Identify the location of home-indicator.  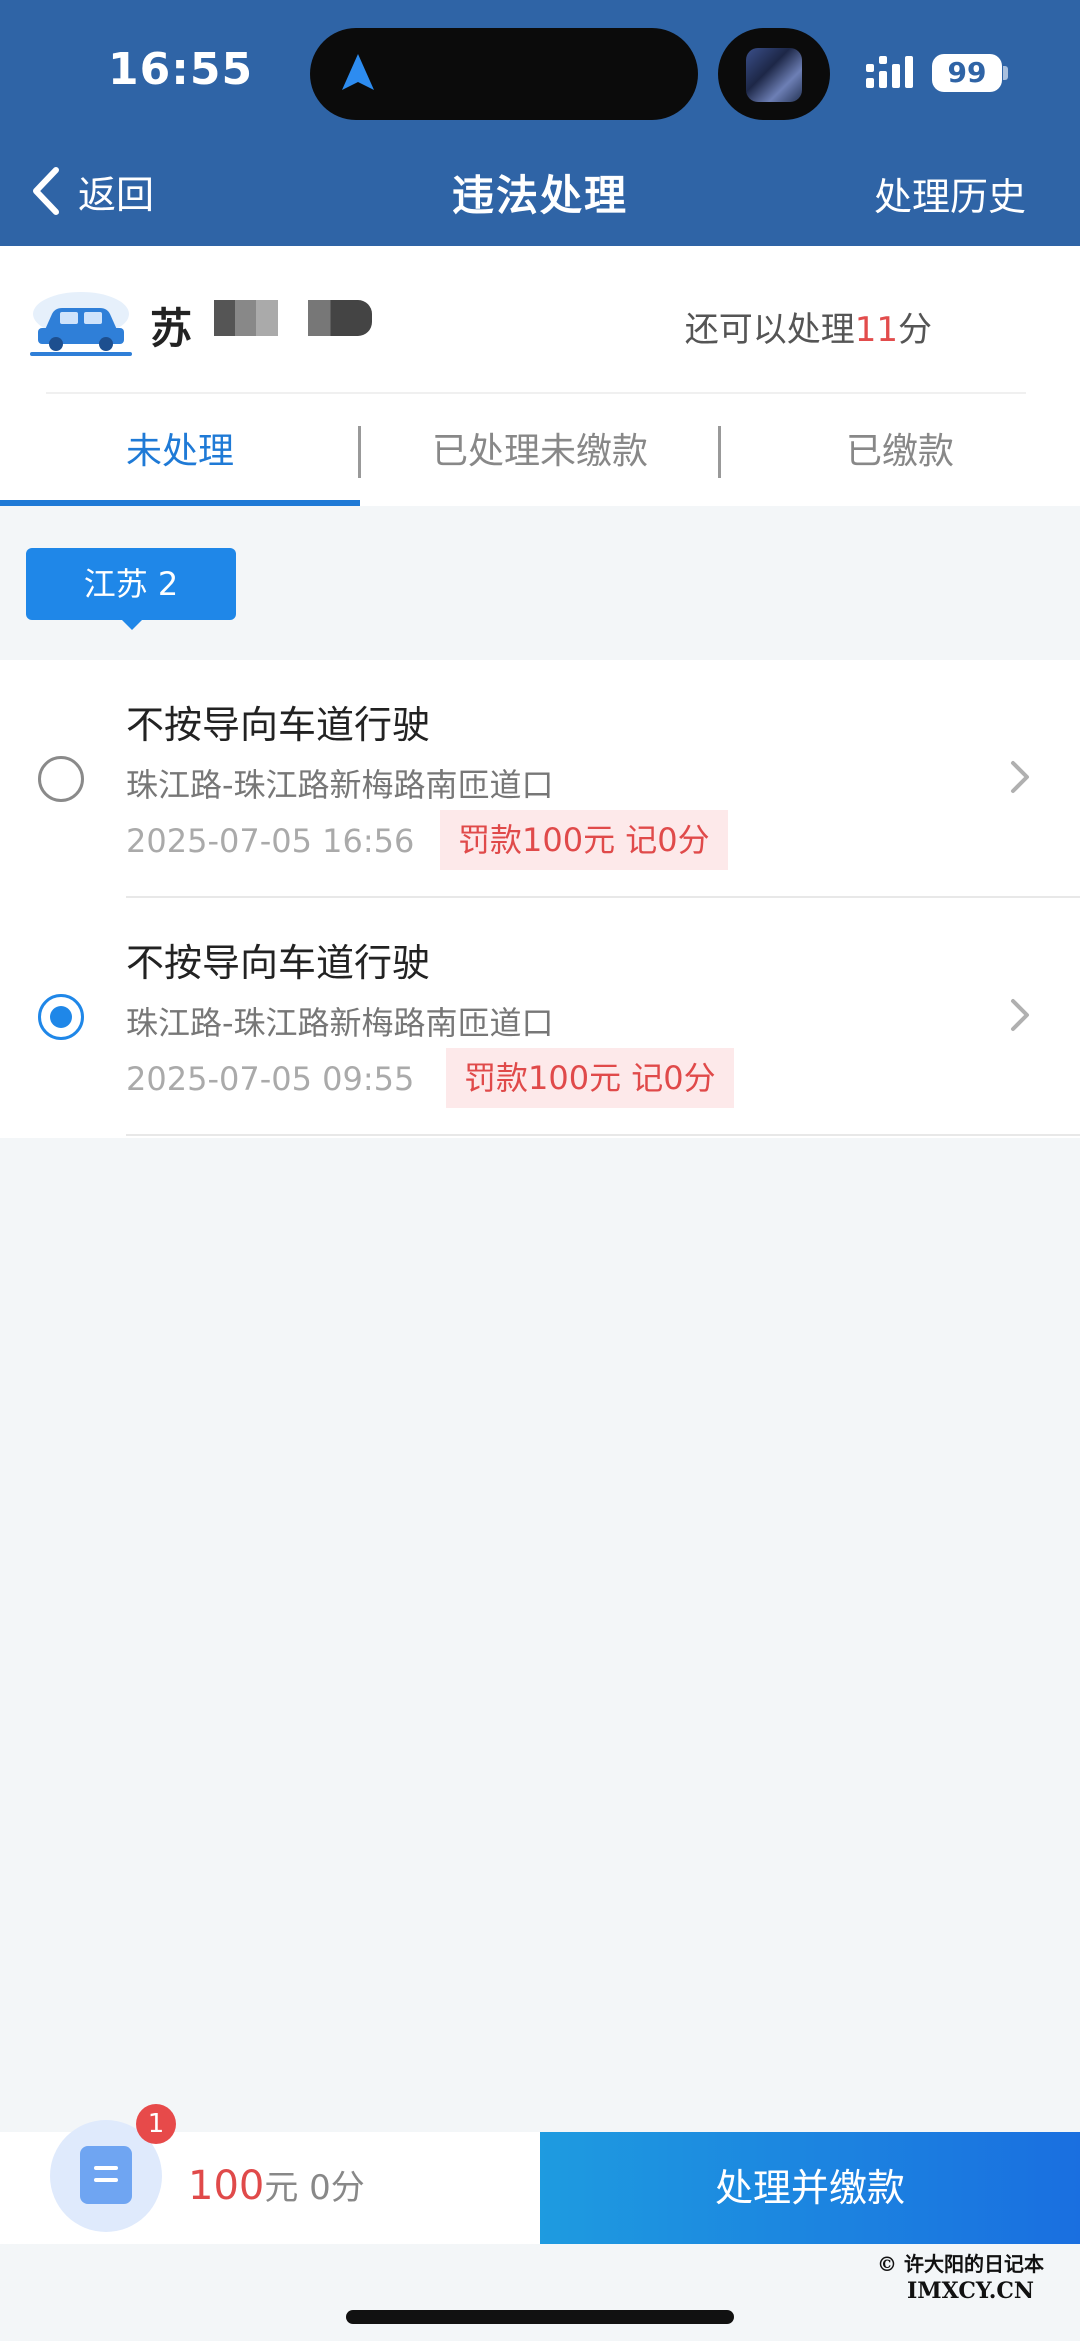
(540, 2317).